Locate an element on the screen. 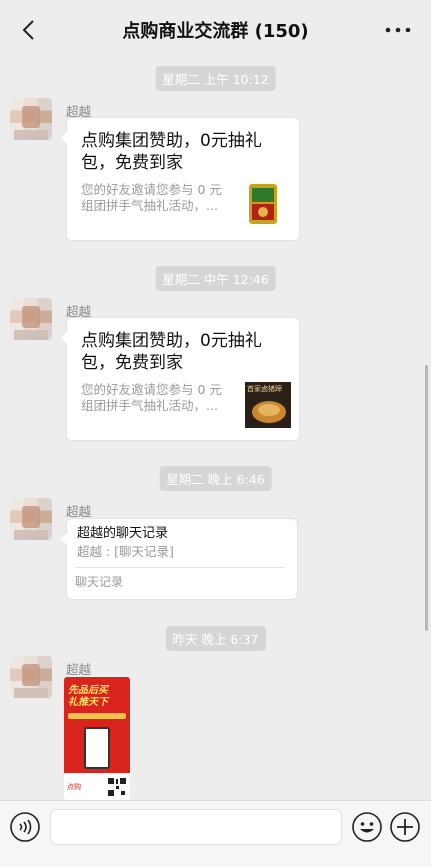  product-thumbnail: 首家卤猪蹄 is located at coordinates (268, 405).